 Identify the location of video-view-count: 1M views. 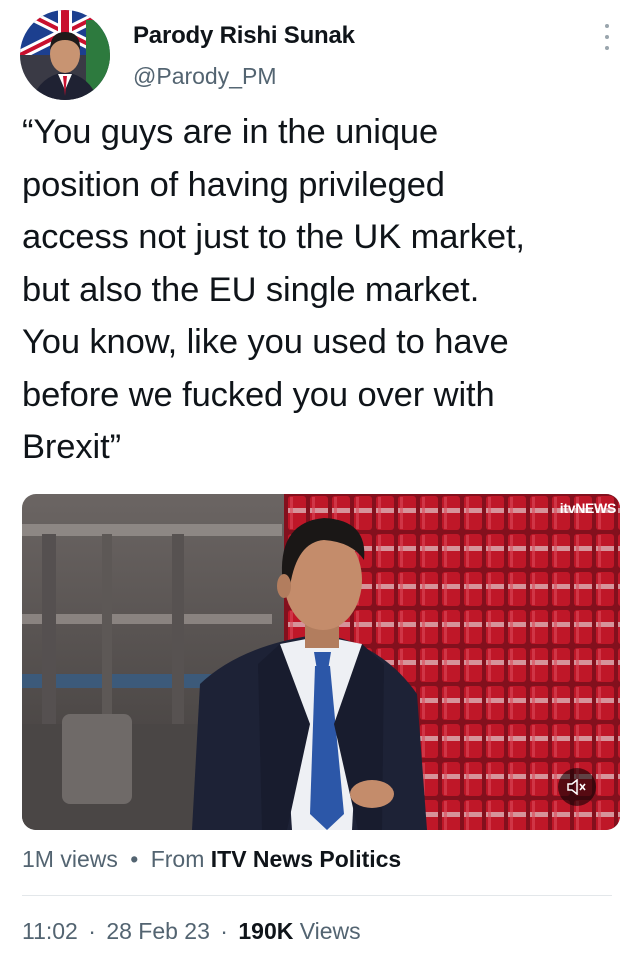
(70, 859).